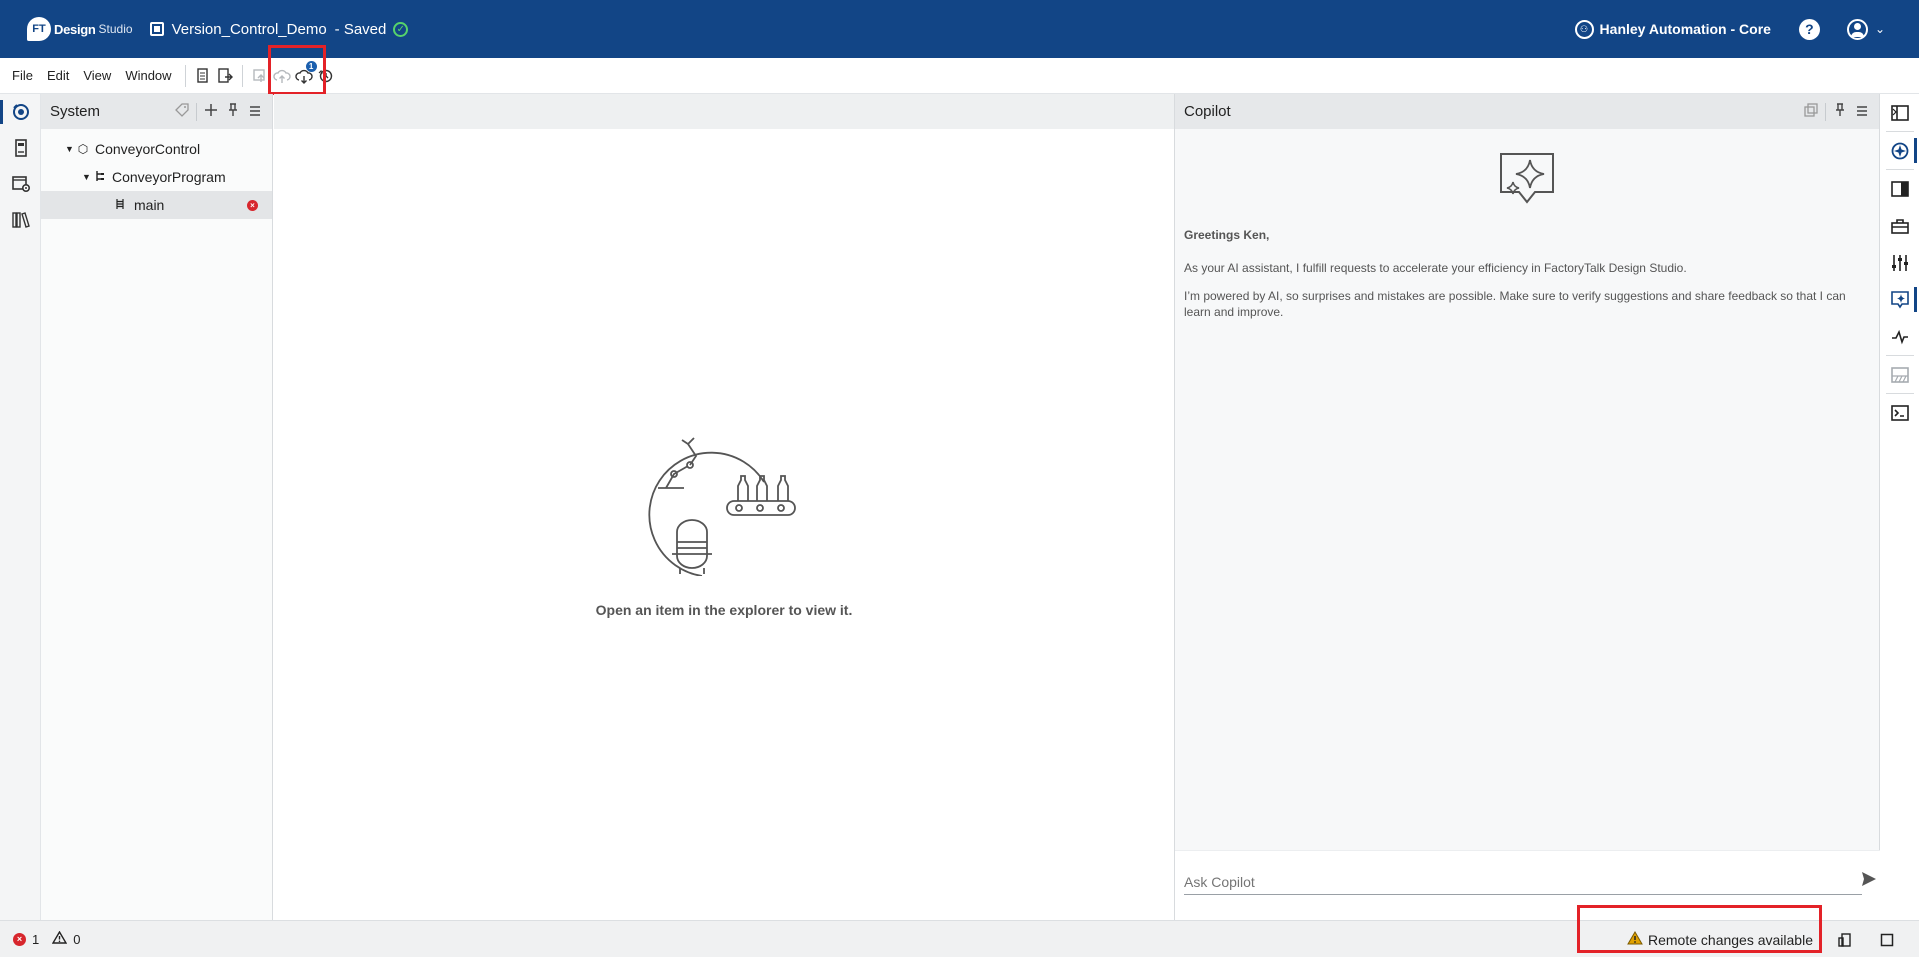  Describe the element at coordinates (35, 939) in the screenshot. I see `error-count: 1` at that location.